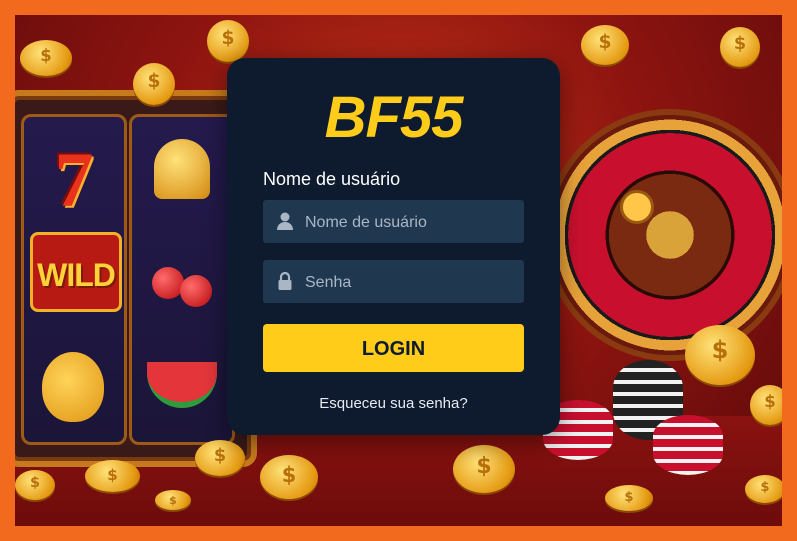  Describe the element at coordinates (74, 179) in the screenshot. I see `seven-symbol: 7` at that location.